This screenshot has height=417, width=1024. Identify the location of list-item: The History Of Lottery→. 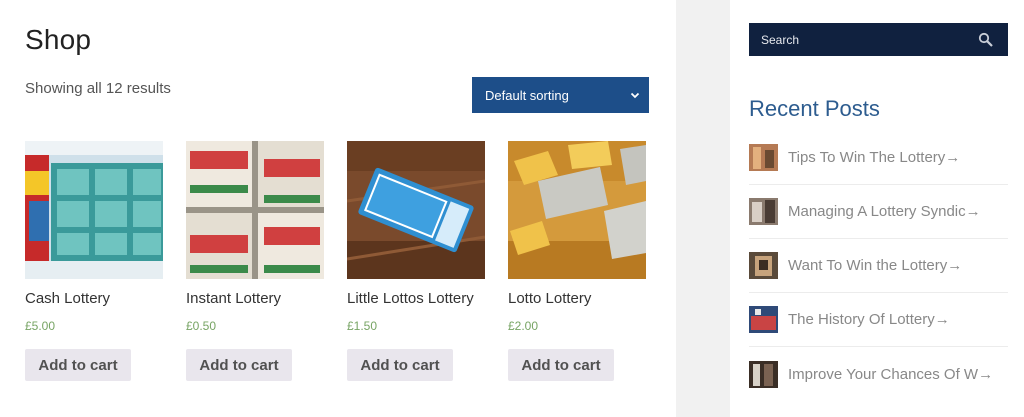
(878, 320).